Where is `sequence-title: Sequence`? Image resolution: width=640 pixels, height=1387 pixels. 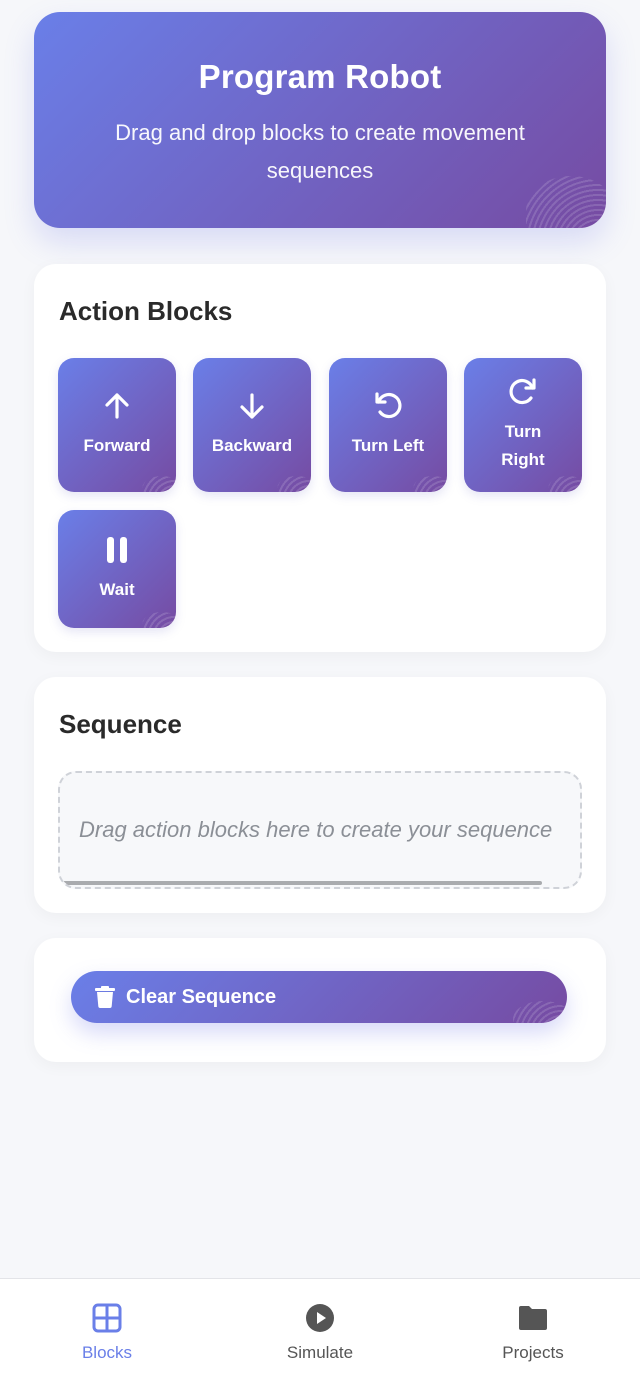 sequence-title: Sequence is located at coordinates (120, 724).